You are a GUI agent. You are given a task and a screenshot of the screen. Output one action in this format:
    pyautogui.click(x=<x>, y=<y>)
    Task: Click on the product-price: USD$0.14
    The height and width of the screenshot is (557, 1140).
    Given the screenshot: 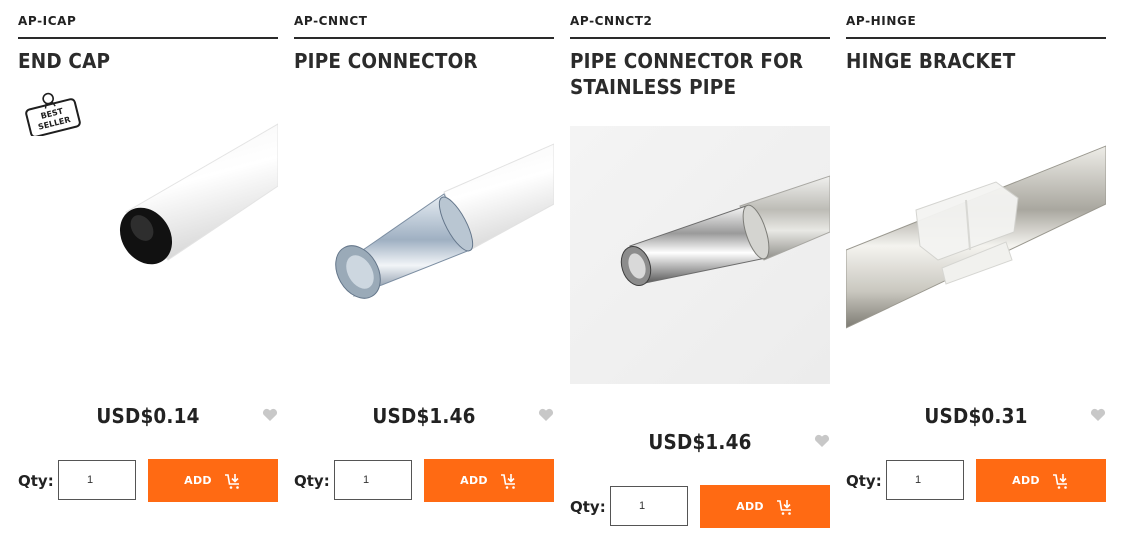 What is the action you would take?
    pyautogui.click(x=148, y=416)
    